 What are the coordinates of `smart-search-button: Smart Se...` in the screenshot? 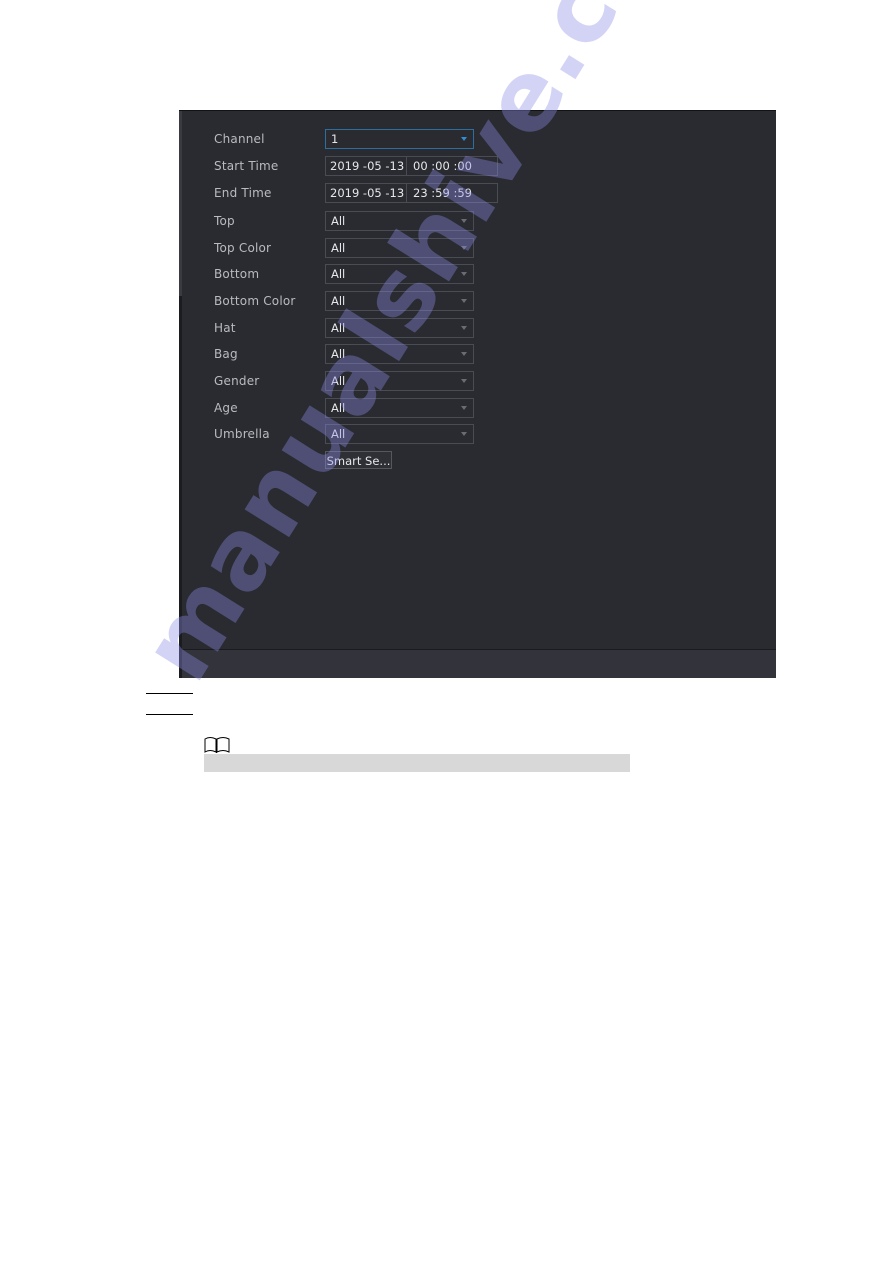 It's located at (358, 460).